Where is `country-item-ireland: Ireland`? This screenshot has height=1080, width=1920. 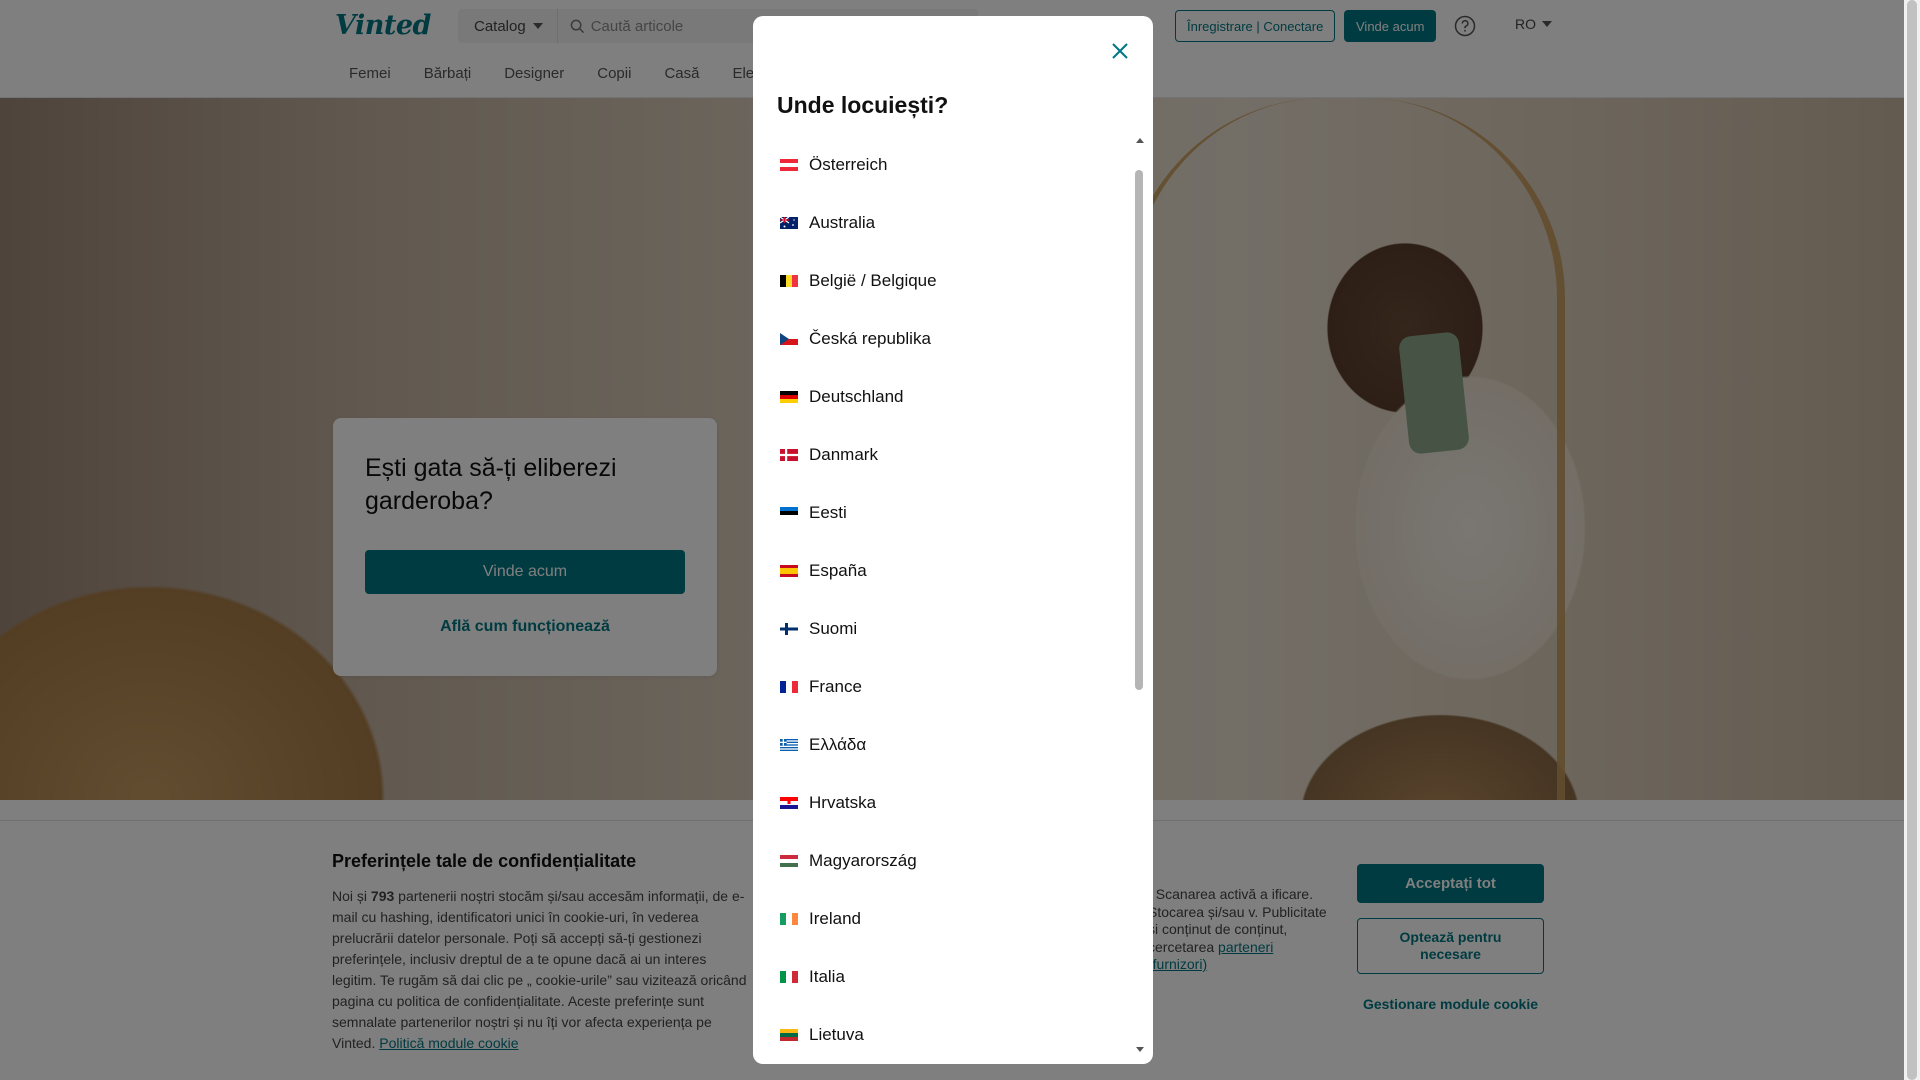 country-item-ireland: Ireland is located at coordinates (946, 919).